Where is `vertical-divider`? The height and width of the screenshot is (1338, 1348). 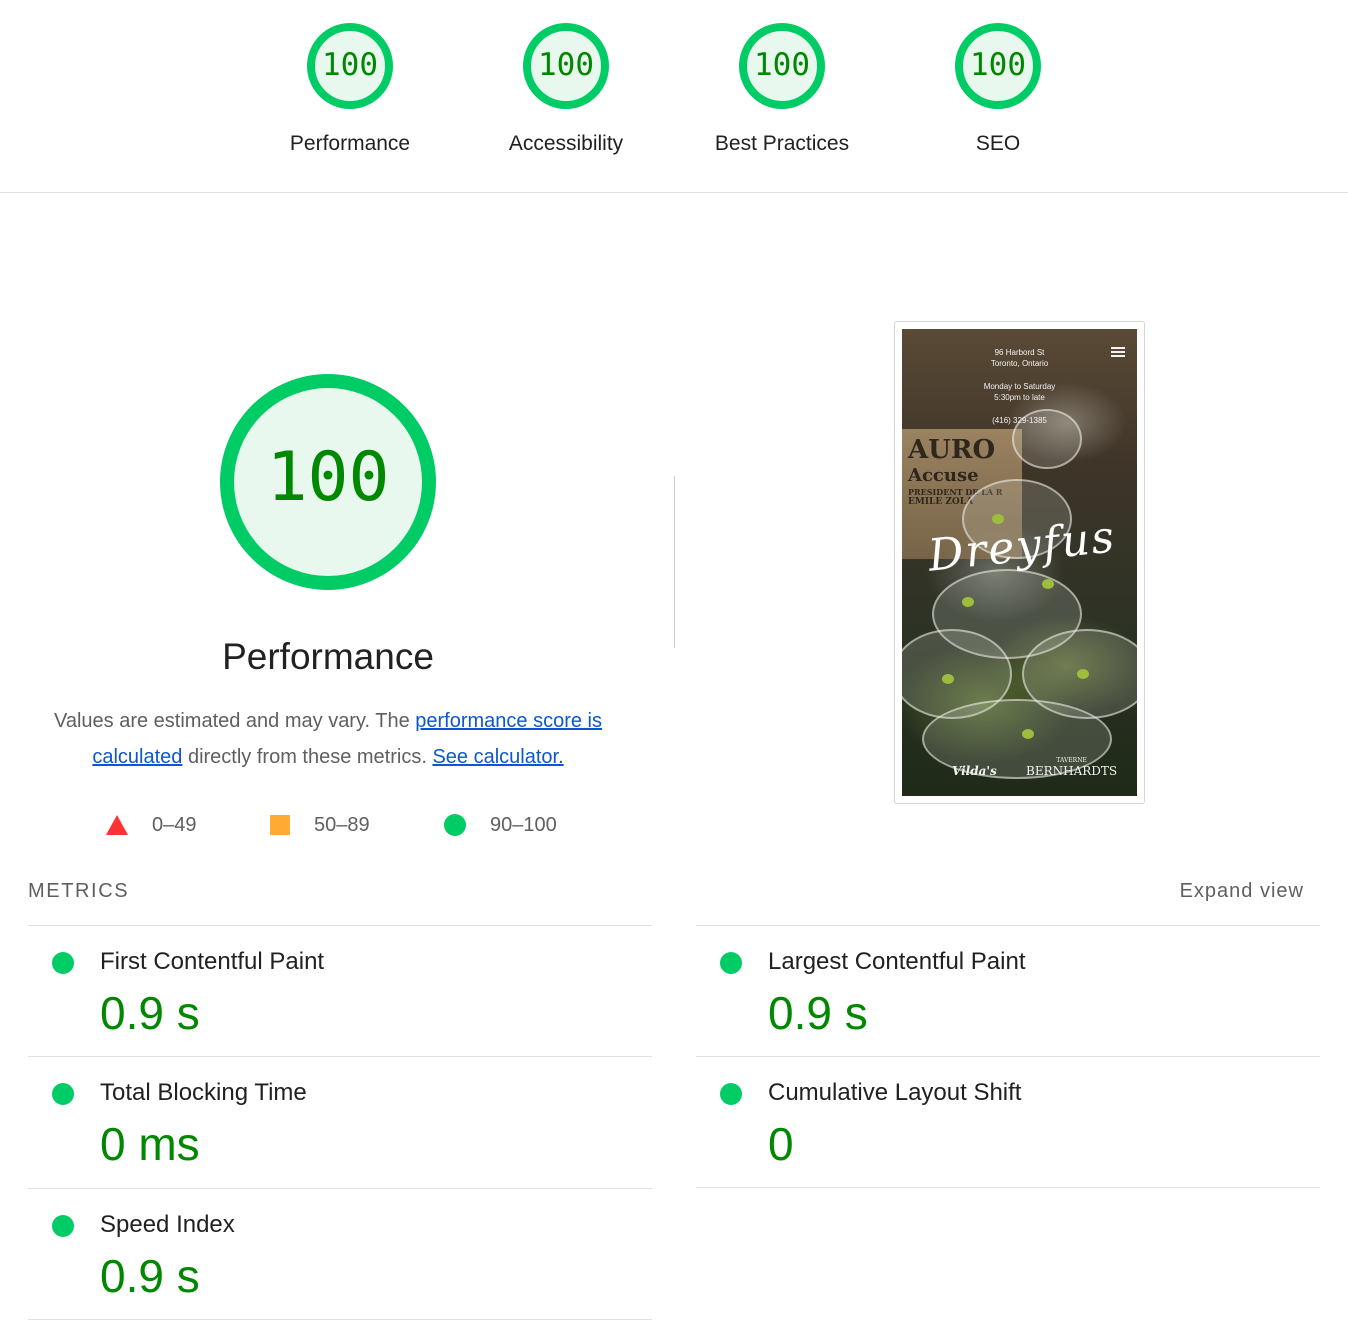 vertical-divider is located at coordinates (674, 562).